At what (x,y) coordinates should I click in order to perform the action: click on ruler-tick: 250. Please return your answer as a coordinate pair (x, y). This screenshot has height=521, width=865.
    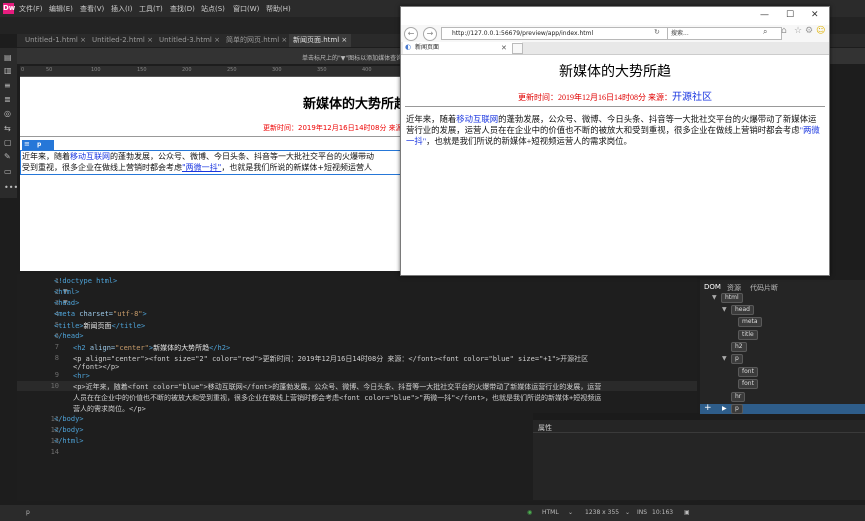
    Looking at the image, I should click on (232, 70).